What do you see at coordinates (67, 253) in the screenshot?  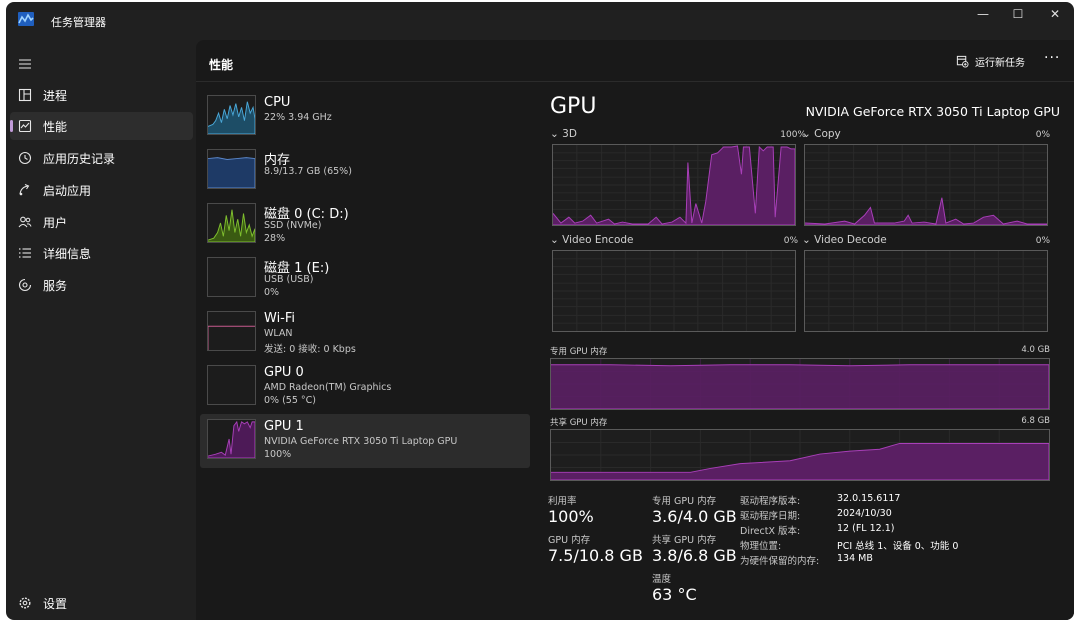 I see `sidebar-item-label: 详细信息` at bounding box center [67, 253].